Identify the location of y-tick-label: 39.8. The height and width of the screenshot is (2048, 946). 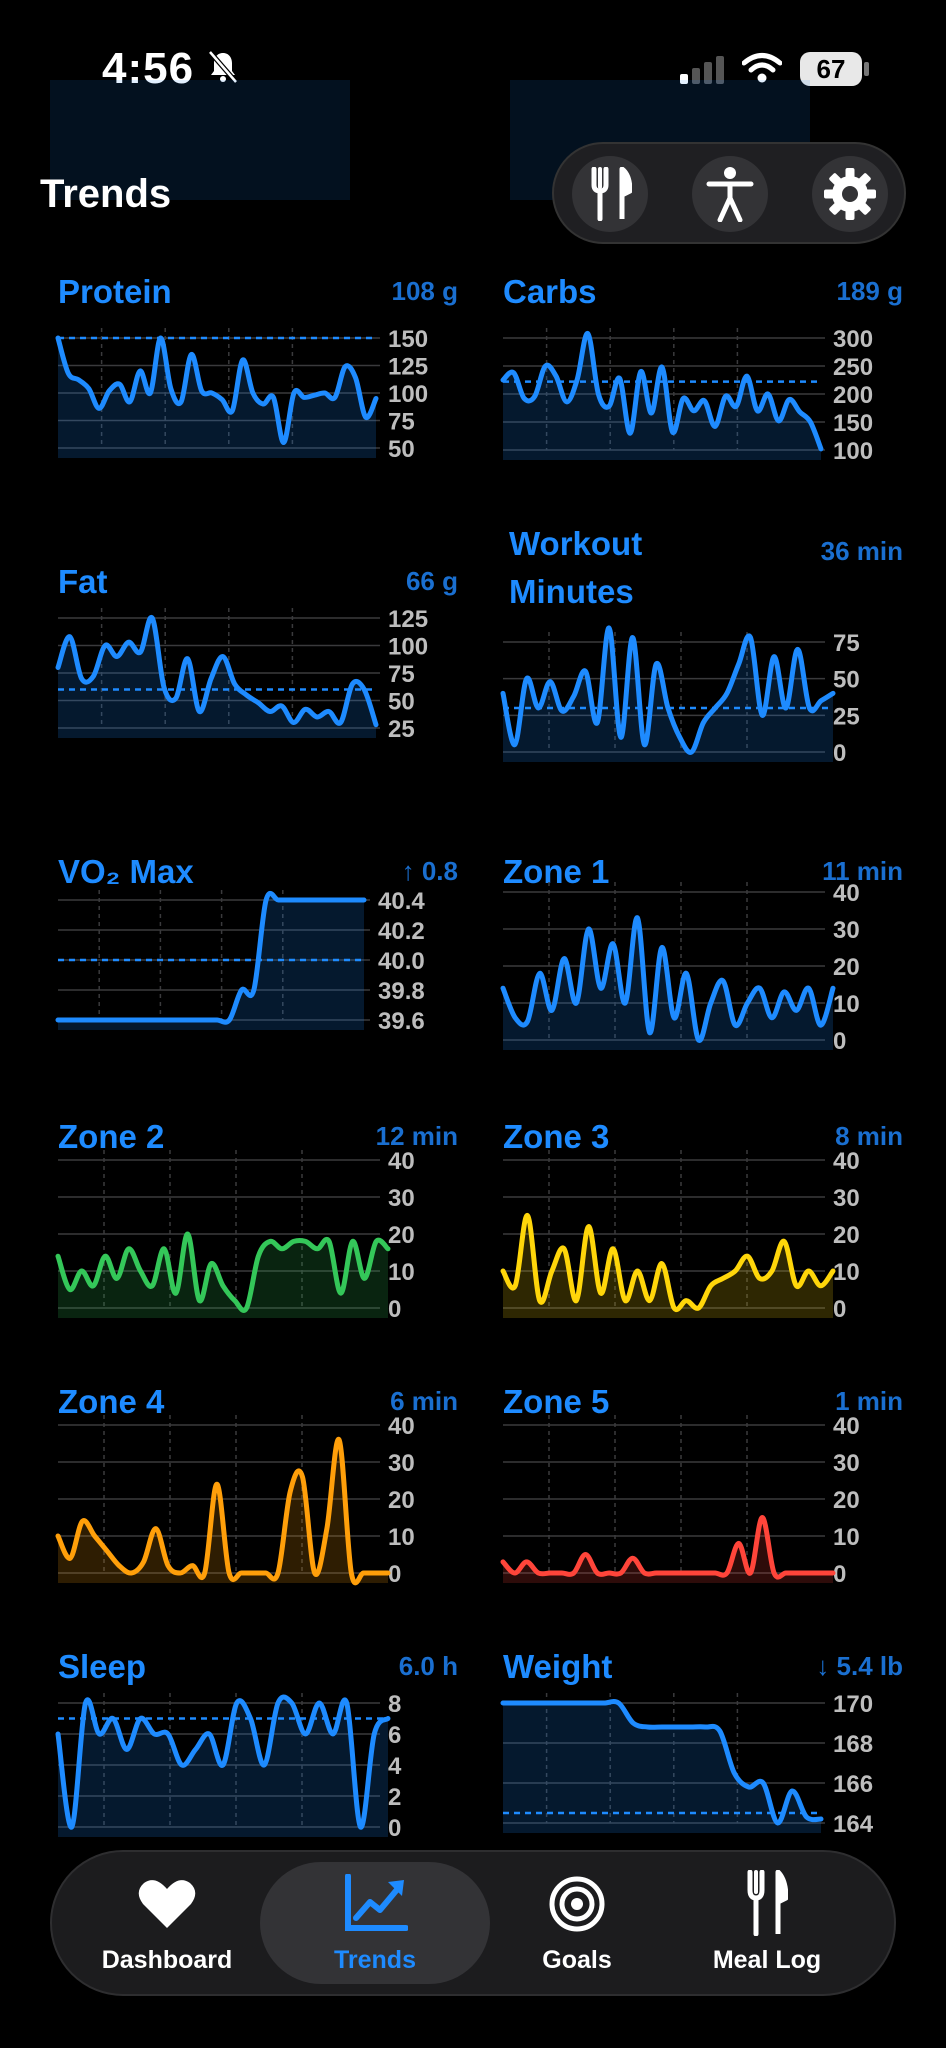
(401, 991).